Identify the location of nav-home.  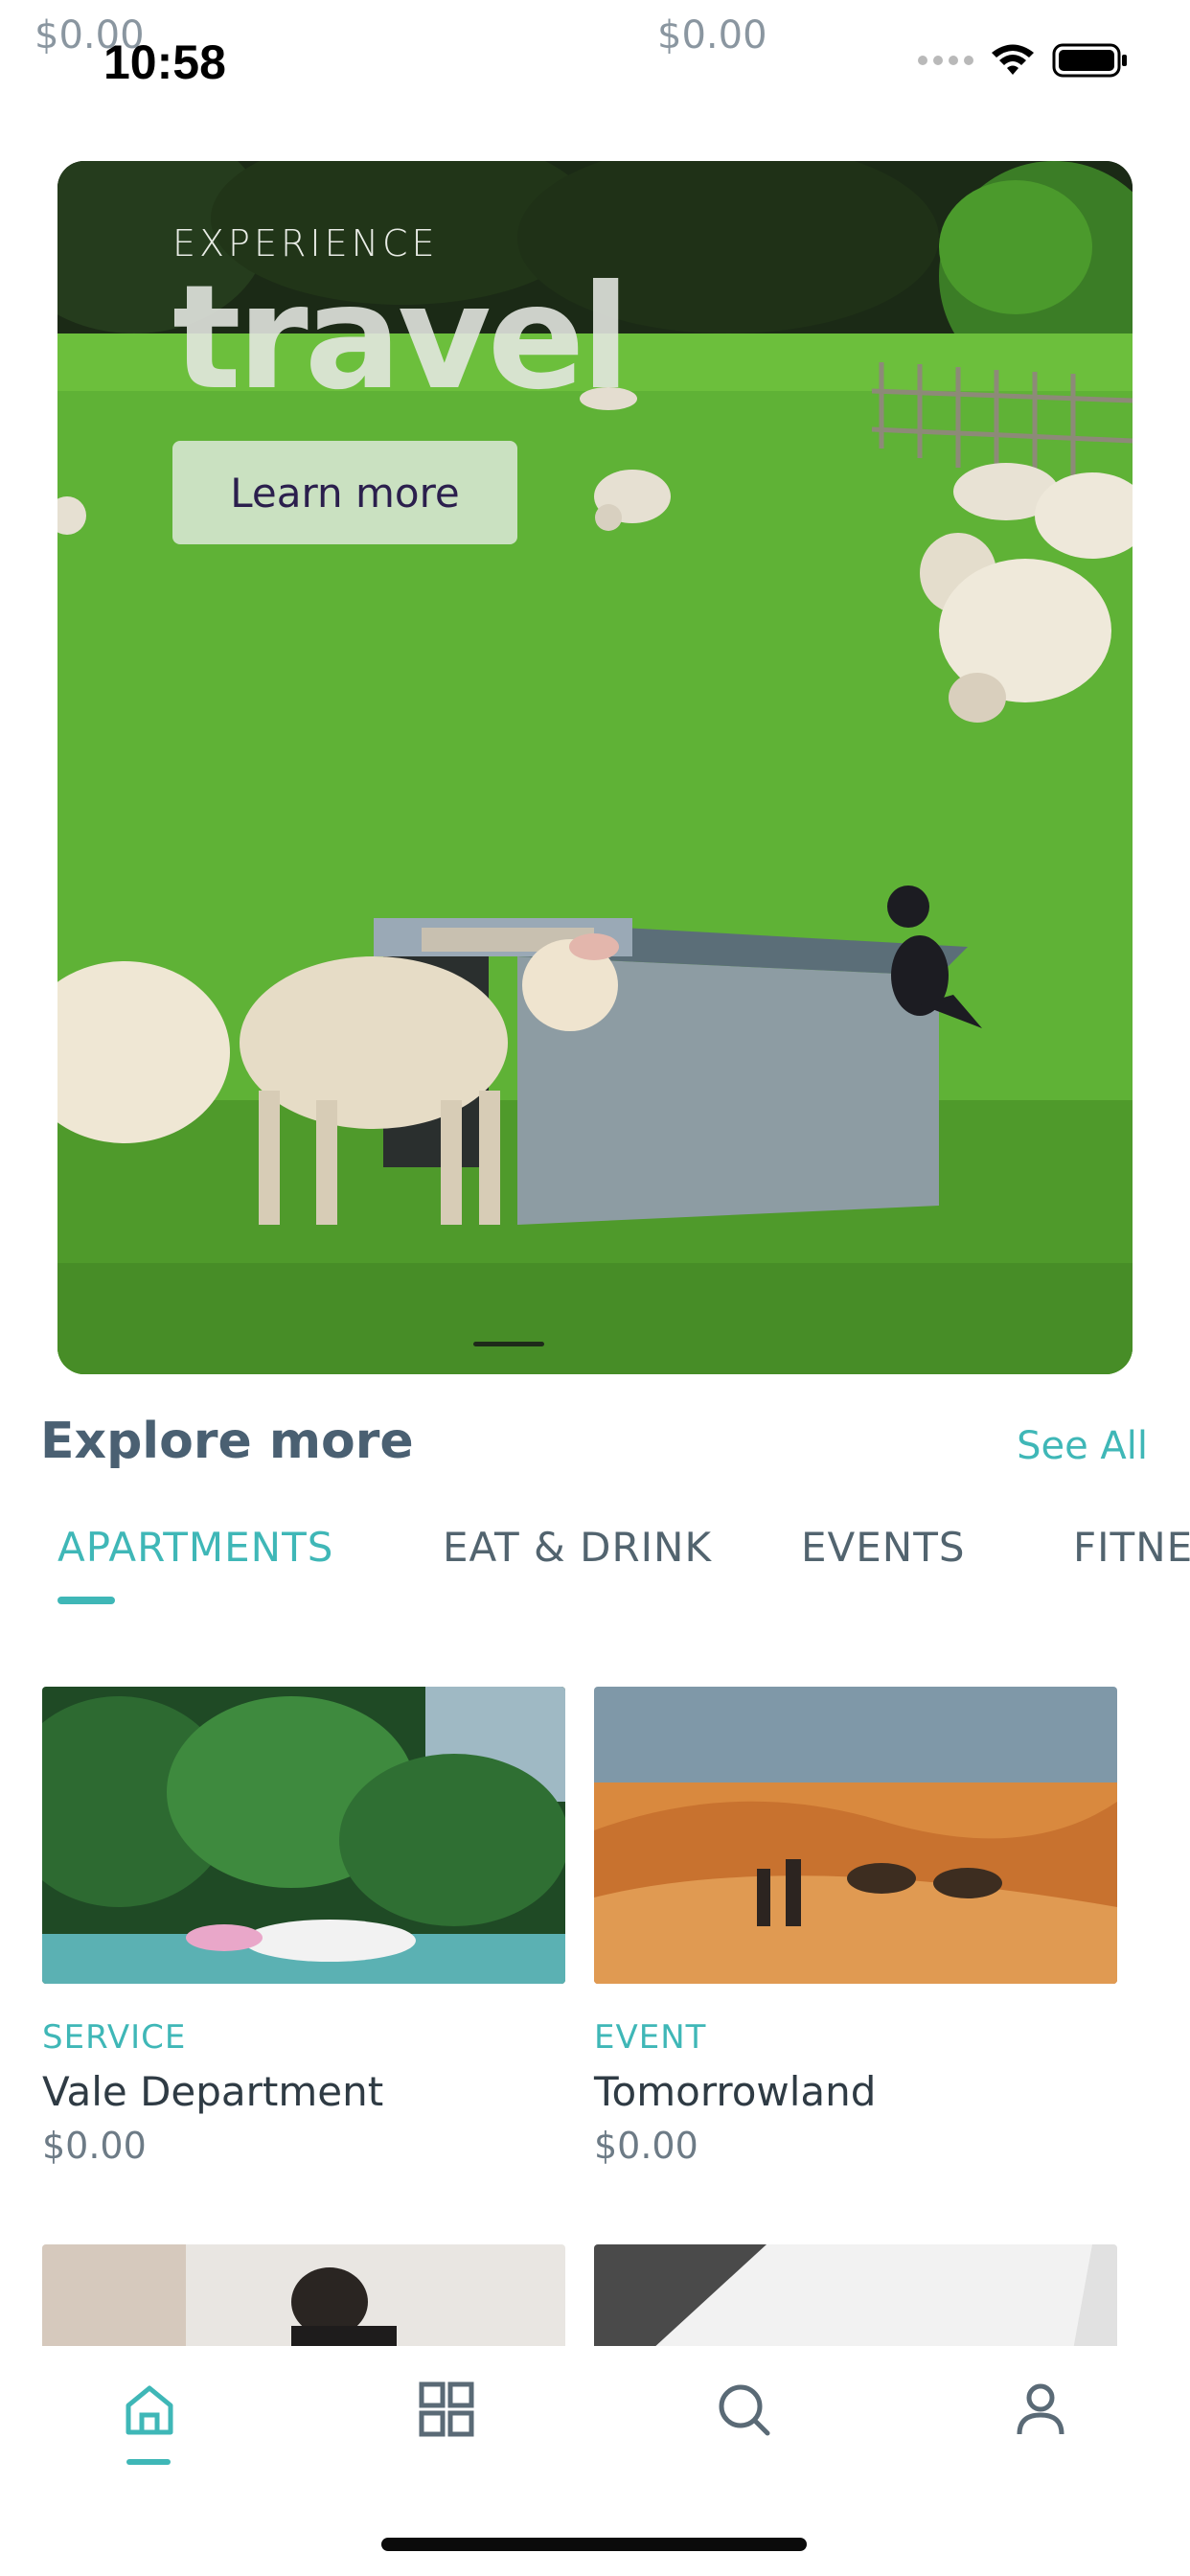
(150, 2409).